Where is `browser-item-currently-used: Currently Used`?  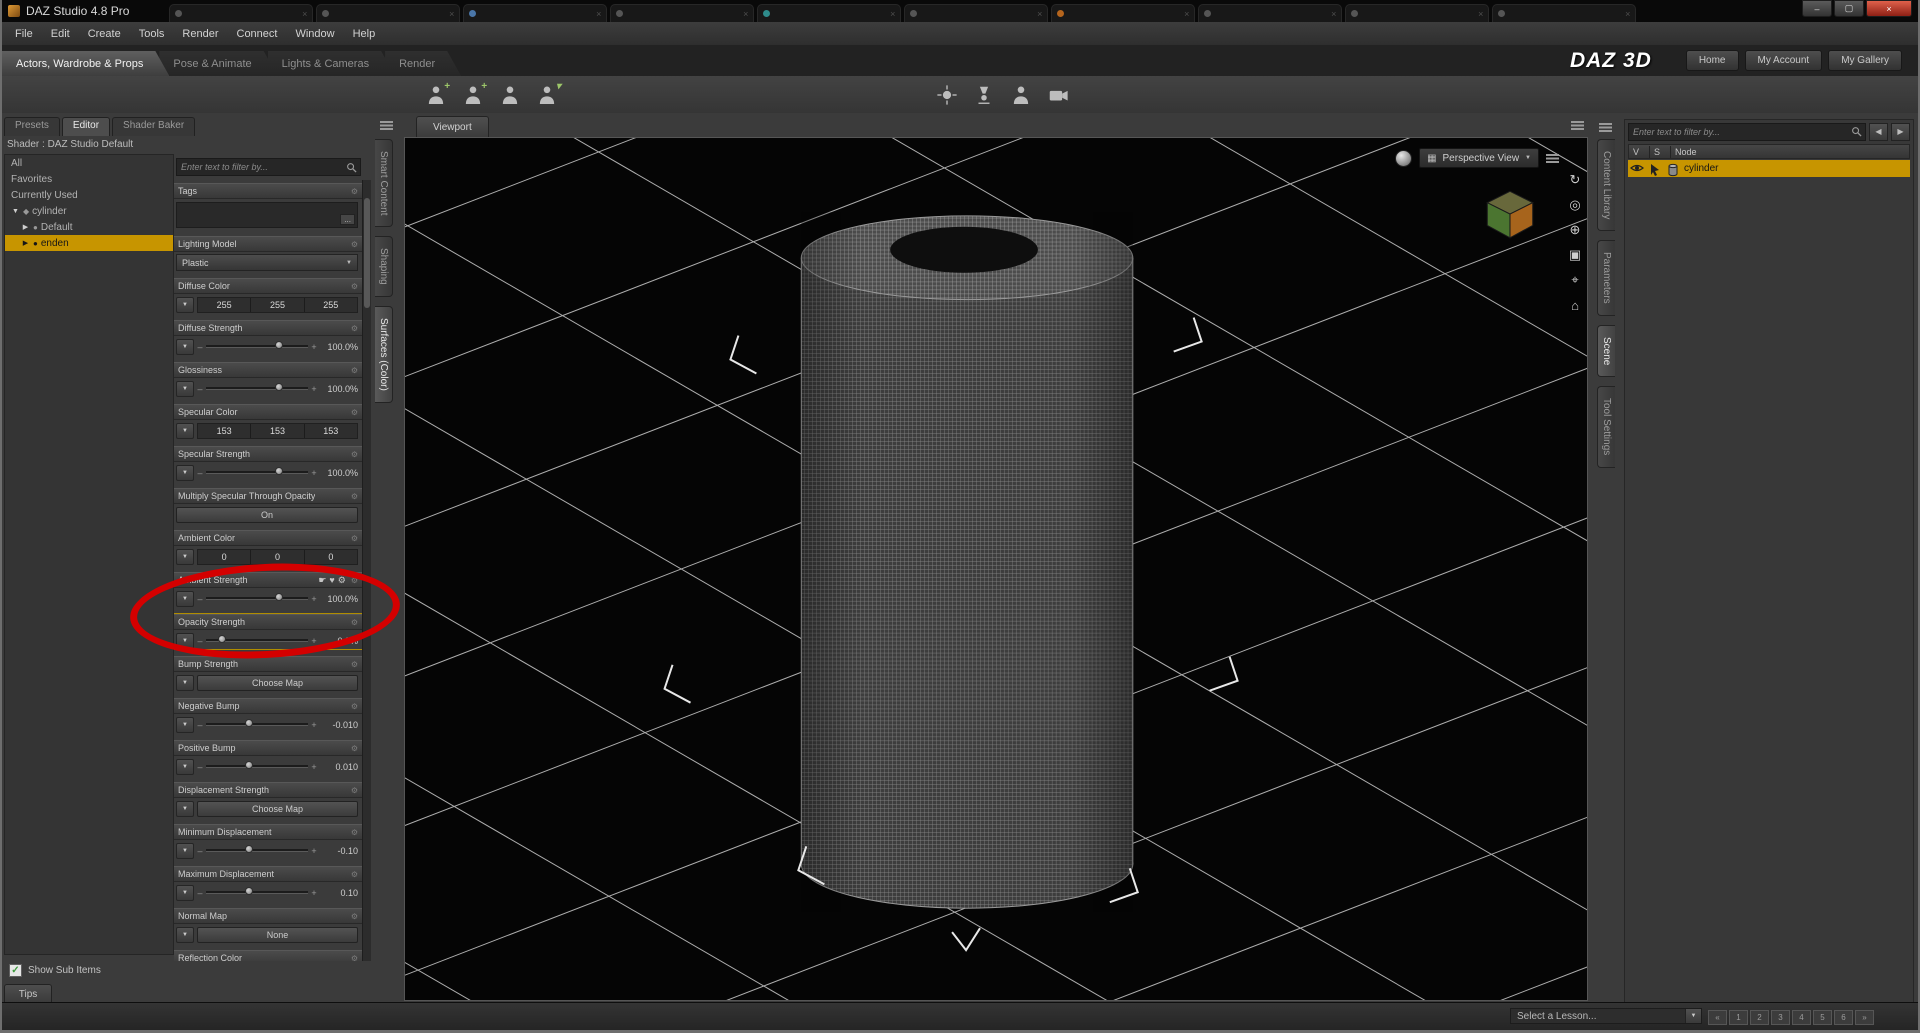 browser-item-currently-used: Currently Used is located at coordinates (89, 195).